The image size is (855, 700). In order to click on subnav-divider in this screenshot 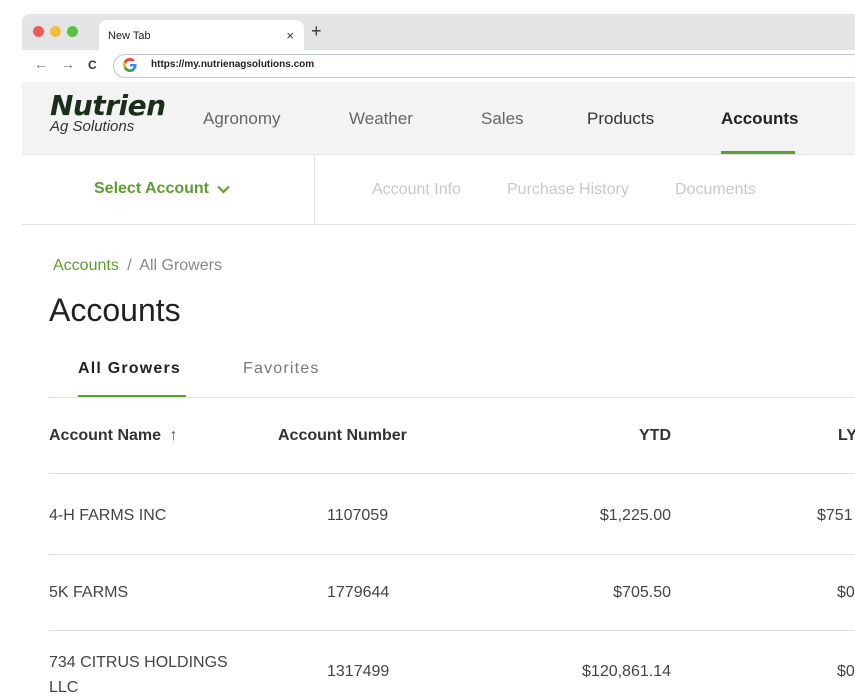, I will do `click(314, 189)`.